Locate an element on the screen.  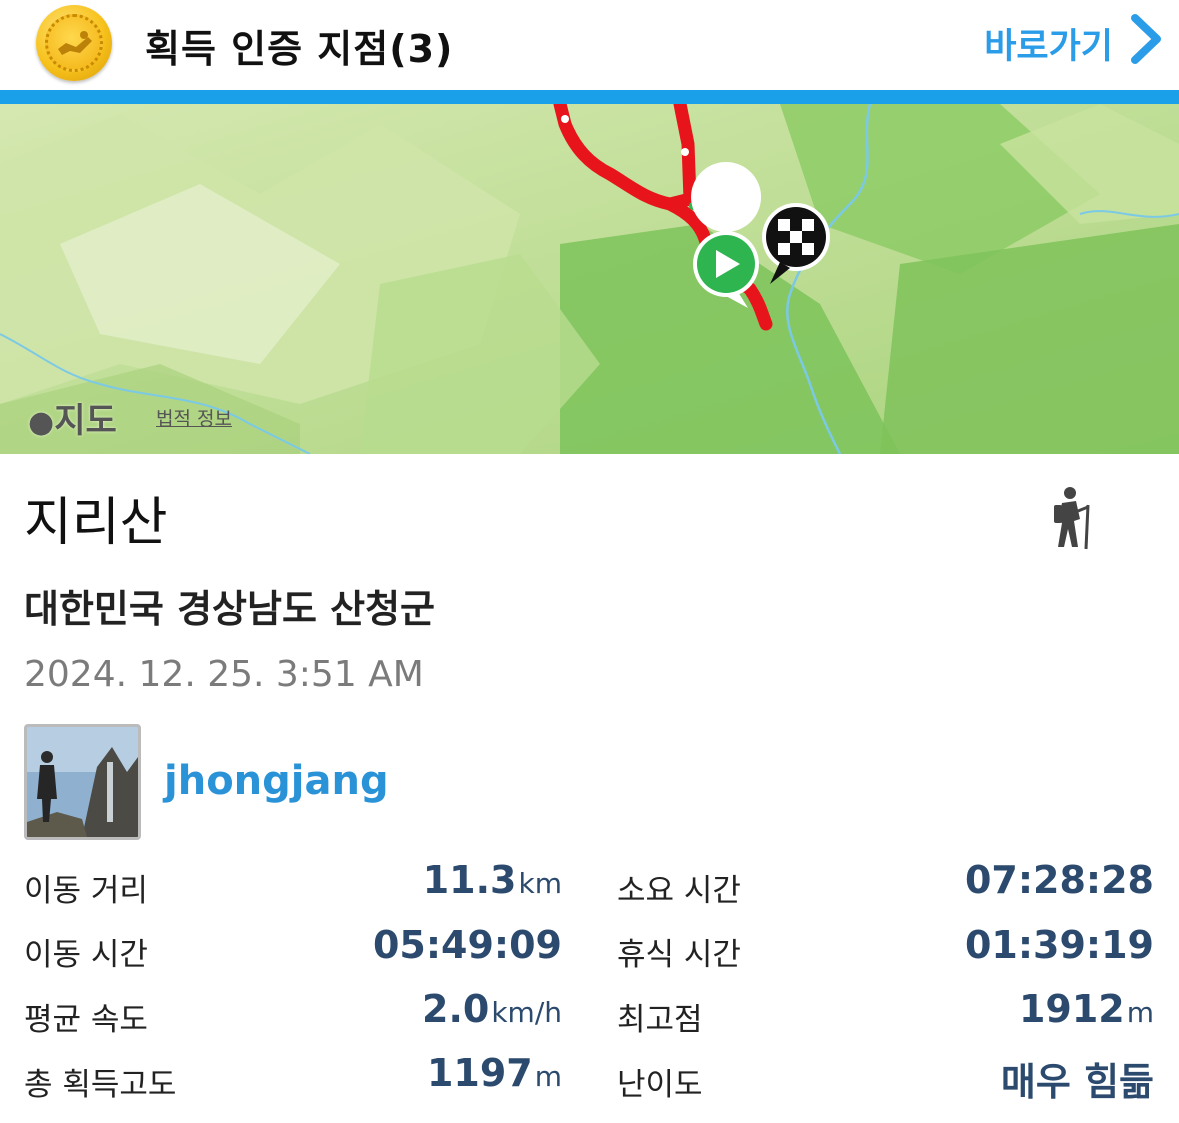
peak-name: 지리산 is located at coordinates (96, 523).